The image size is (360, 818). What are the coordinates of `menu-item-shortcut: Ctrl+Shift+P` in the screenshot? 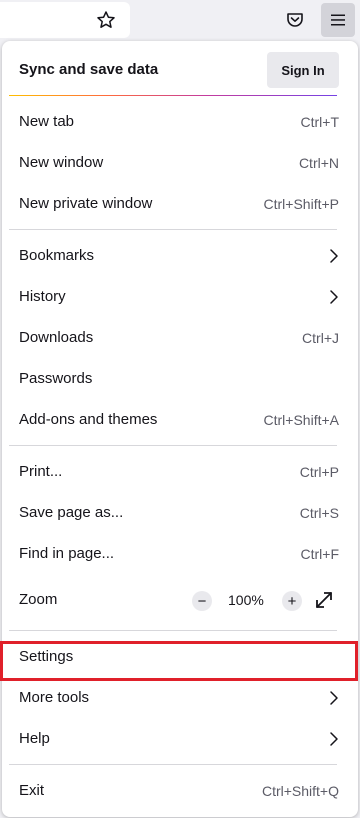 It's located at (301, 204).